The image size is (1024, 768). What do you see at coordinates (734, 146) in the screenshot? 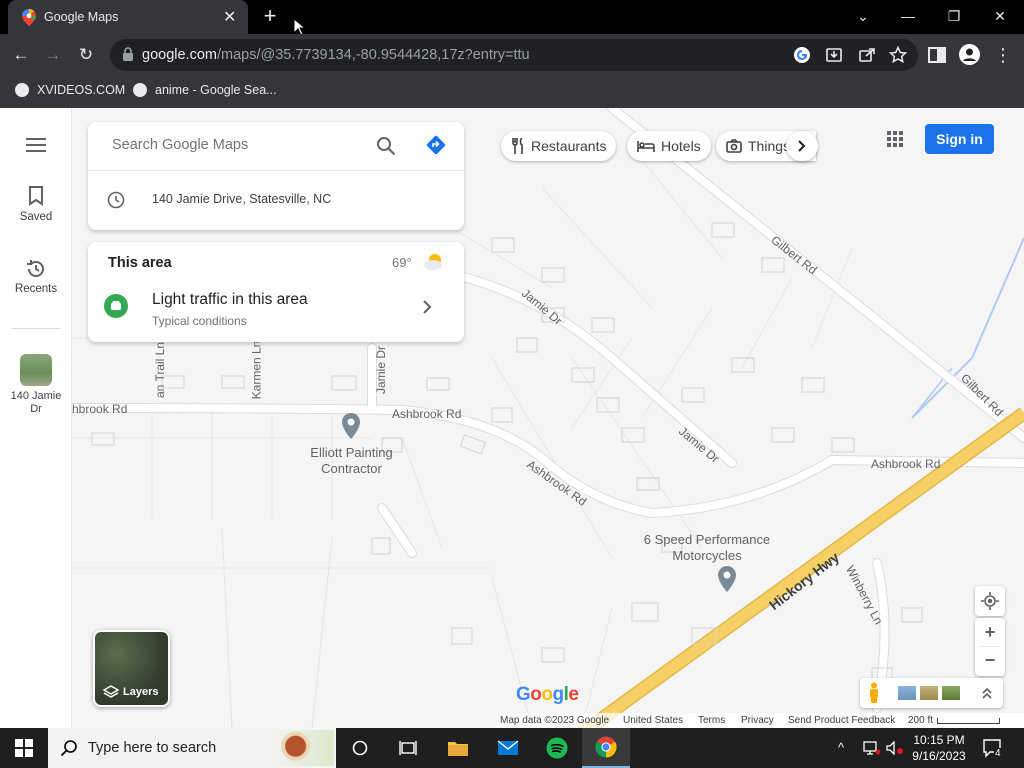
I see `camera-icon` at bounding box center [734, 146].